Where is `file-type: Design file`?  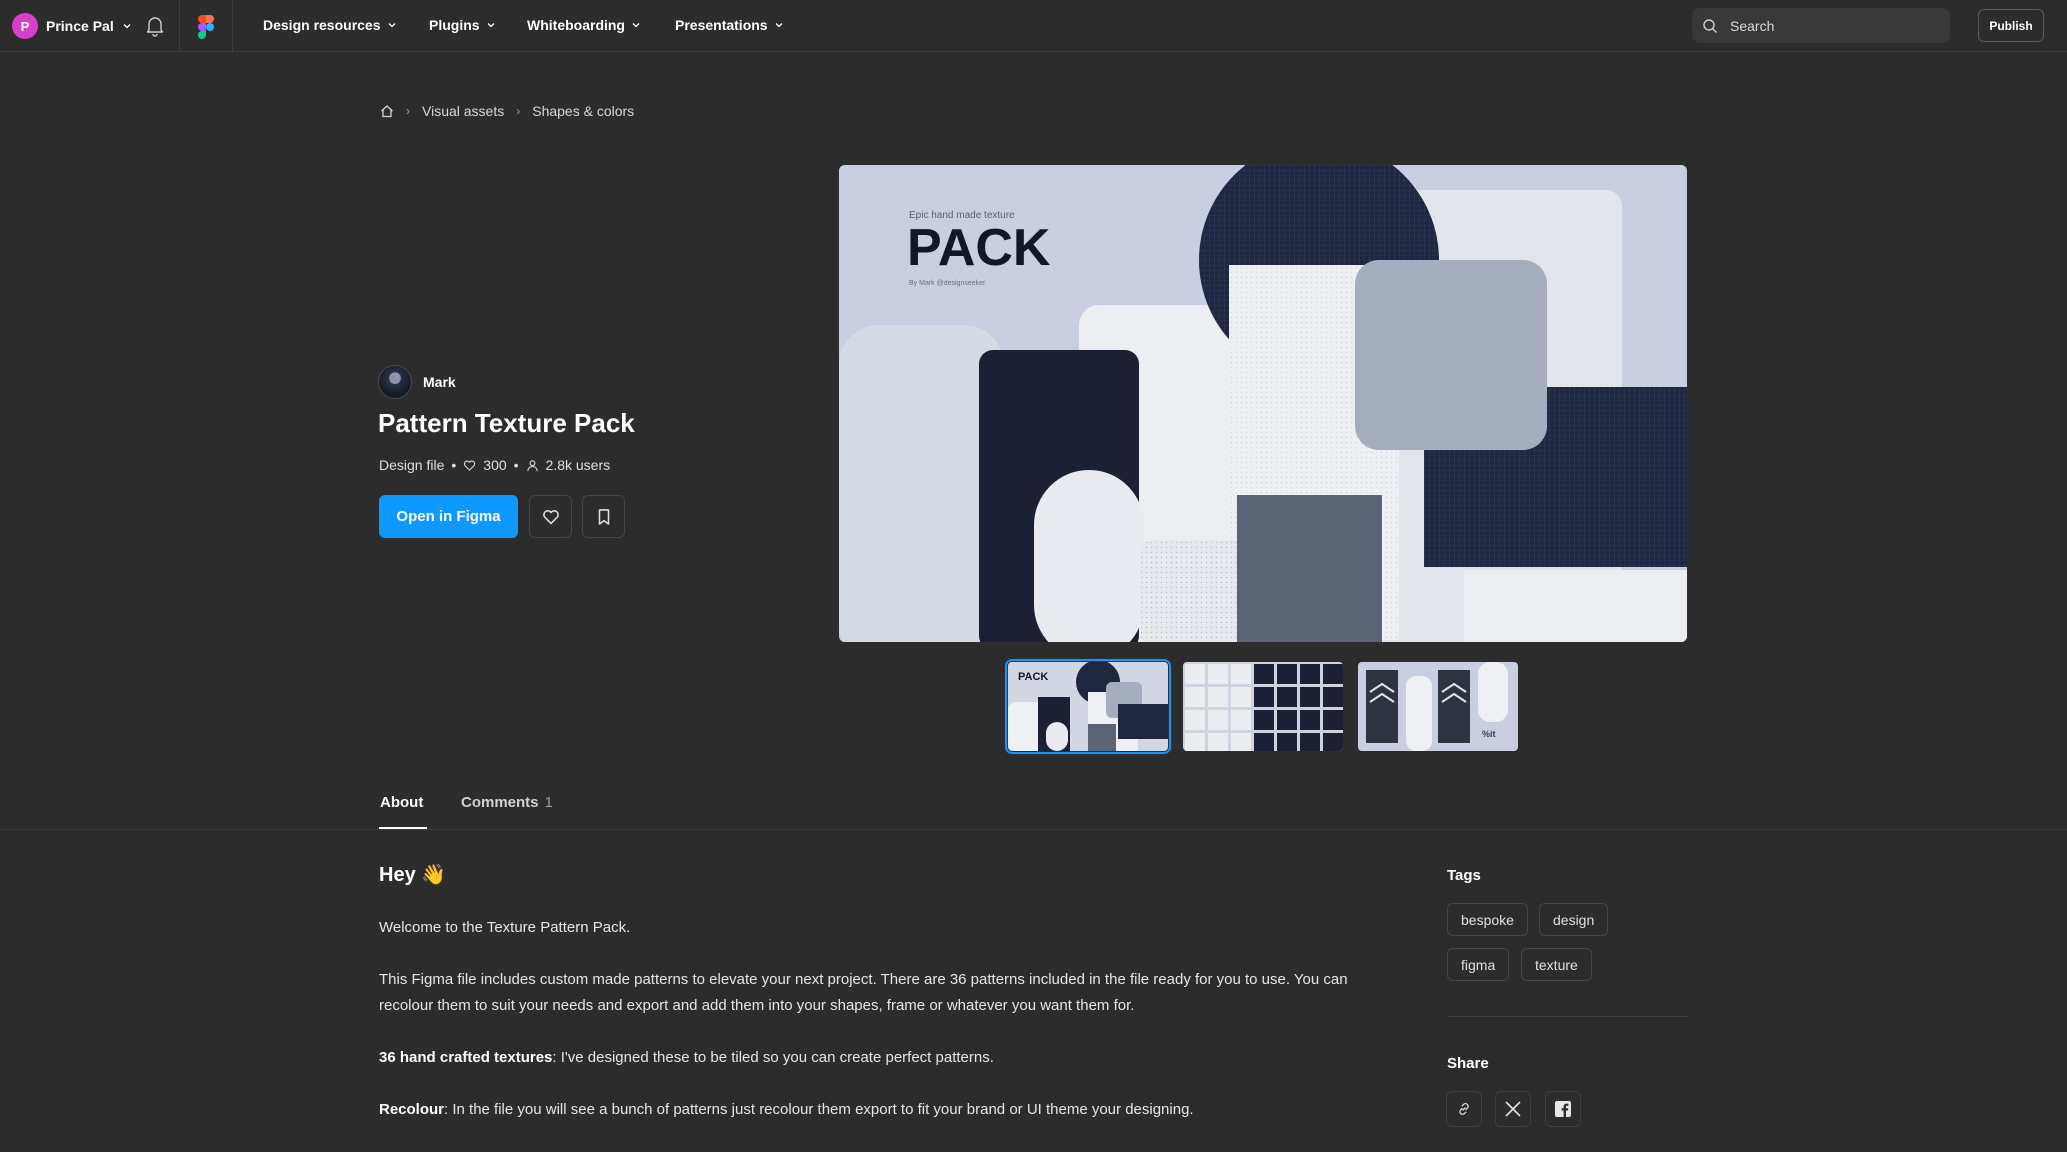 file-type: Design file is located at coordinates (412, 465).